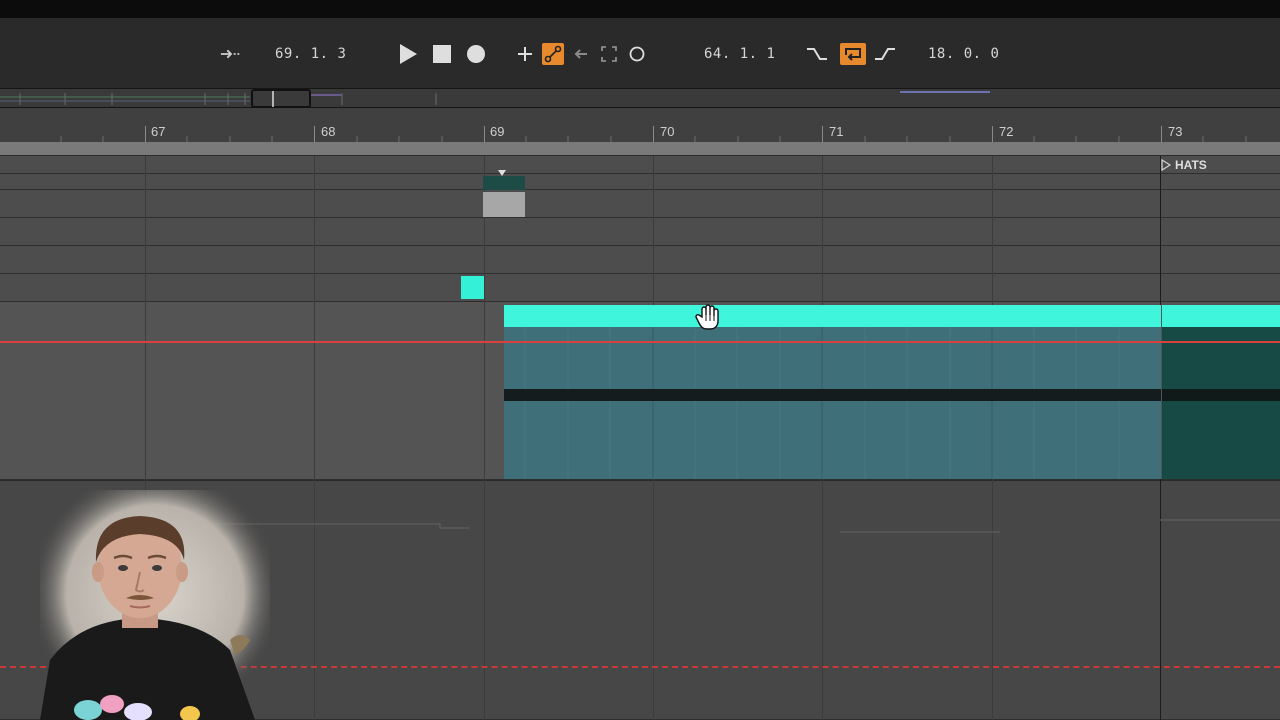  I want to click on locator-lane, so click(640, 165).